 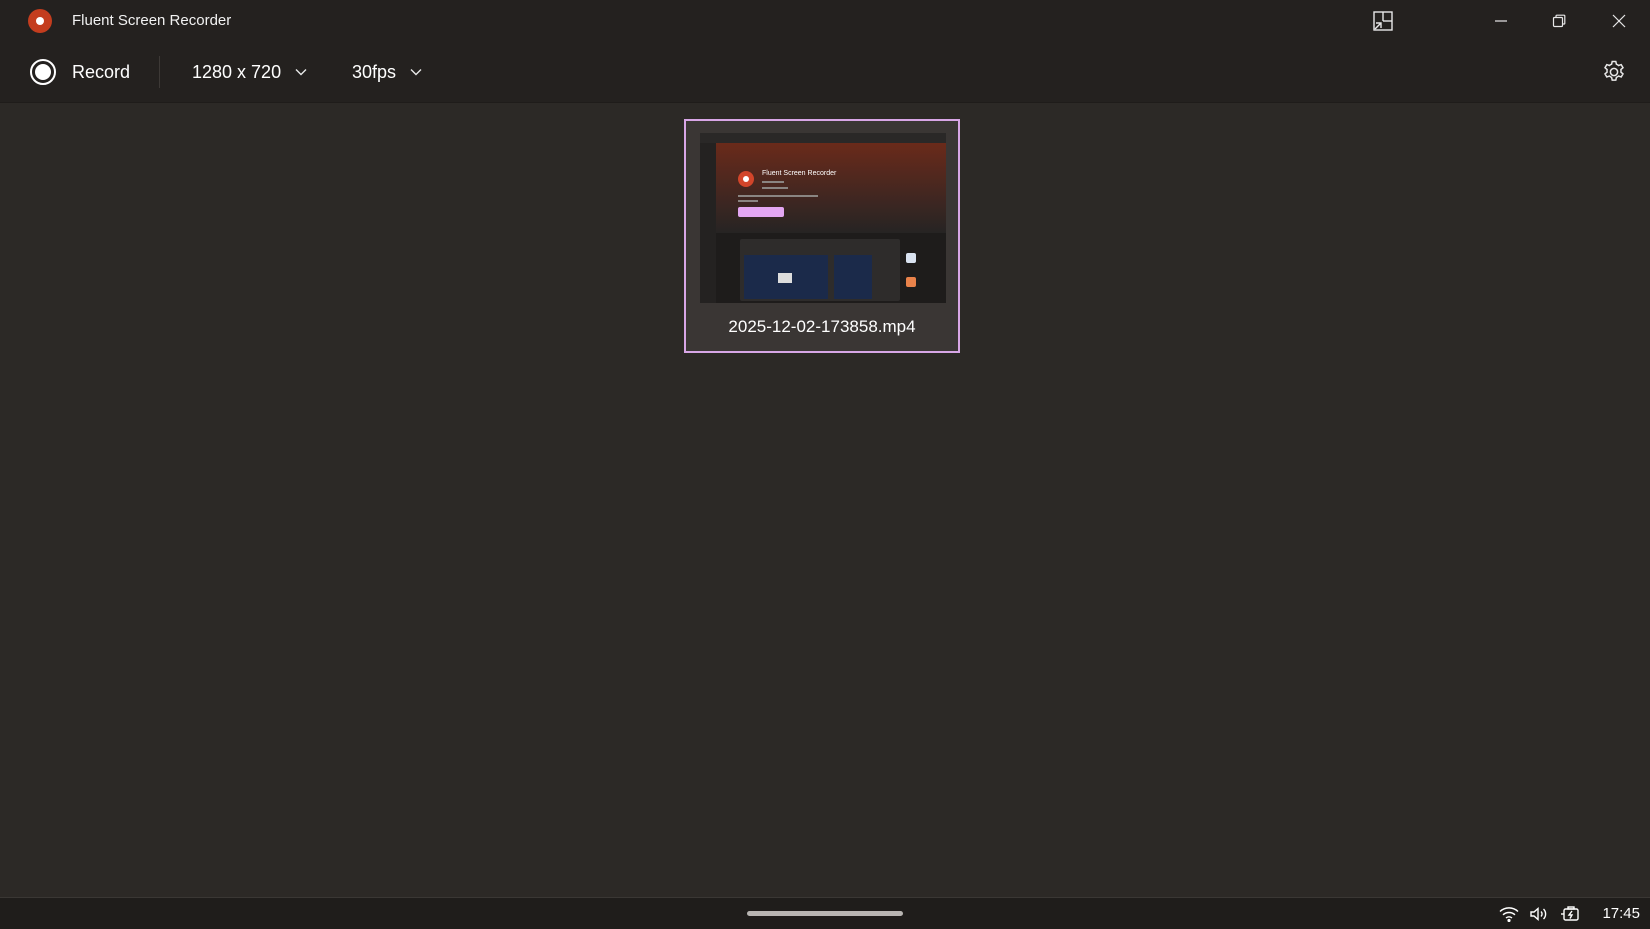 I want to click on resolution-dropdown: 1280 x 720, so click(x=249, y=72).